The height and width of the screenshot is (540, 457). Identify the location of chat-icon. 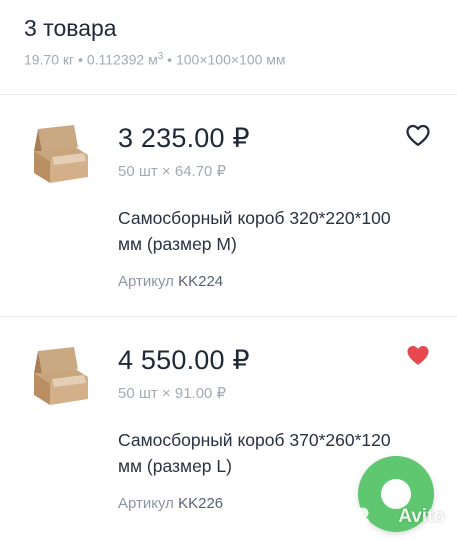
(396, 494).